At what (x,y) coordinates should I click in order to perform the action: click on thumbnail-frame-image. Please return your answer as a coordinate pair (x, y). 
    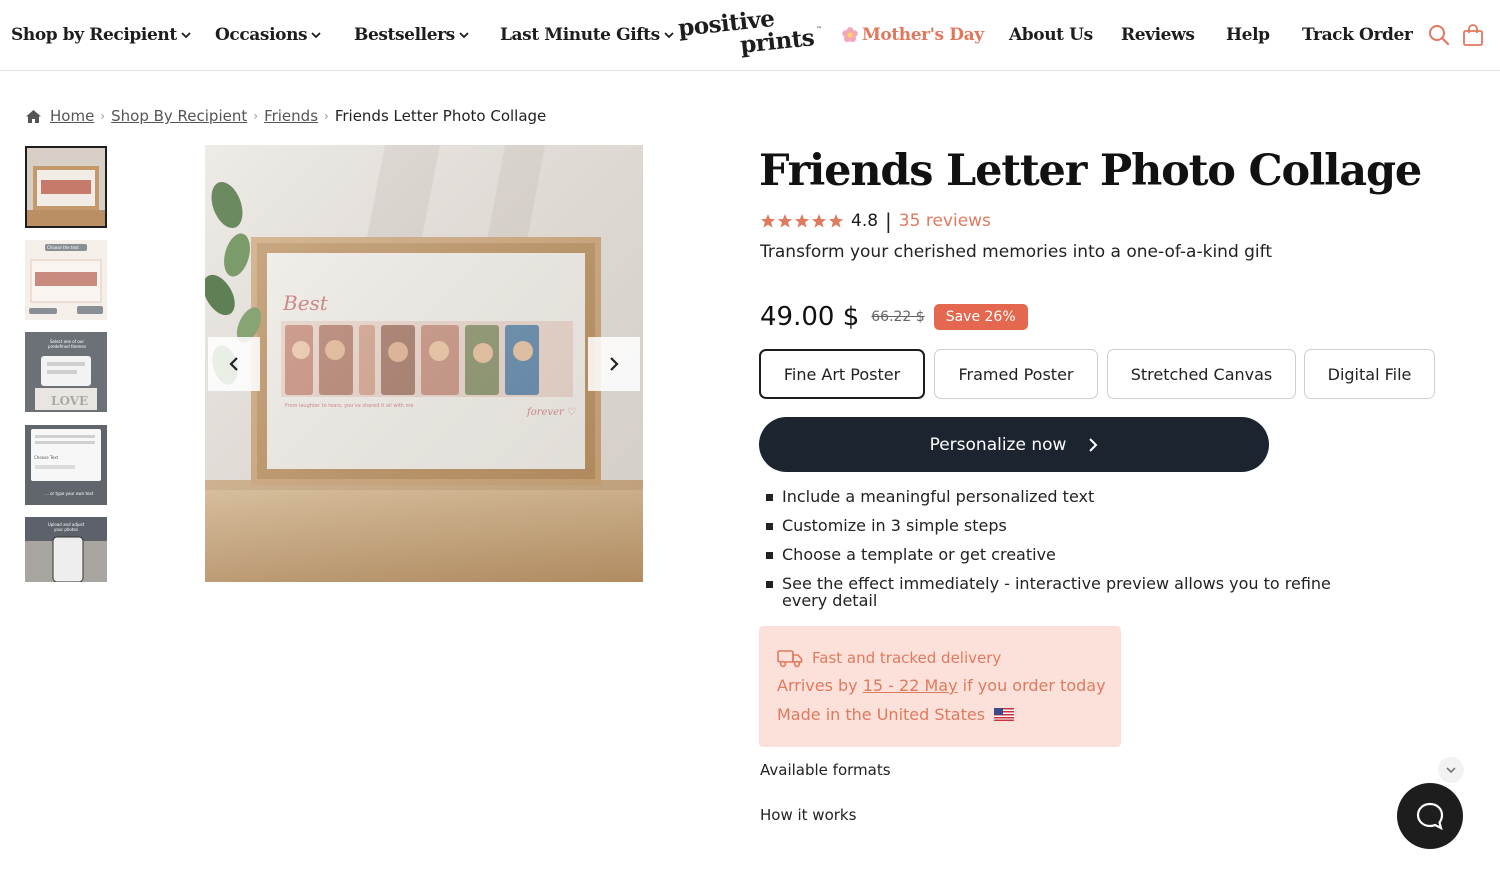
    Looking at the image, I should click on (66, 187).